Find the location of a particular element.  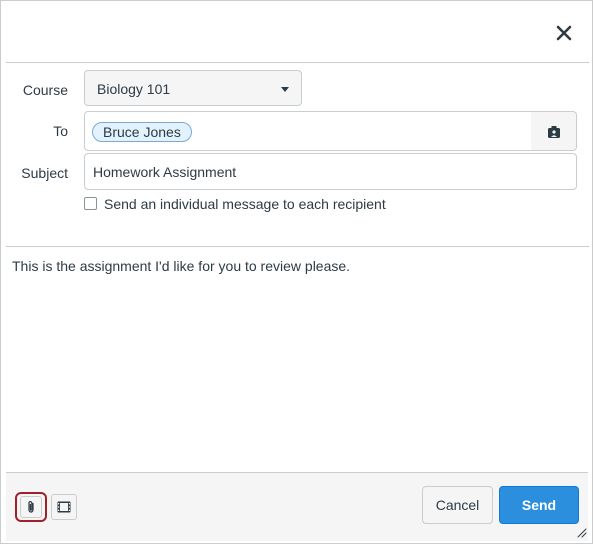

paperclip-icon is located at coordinates (31, 507).